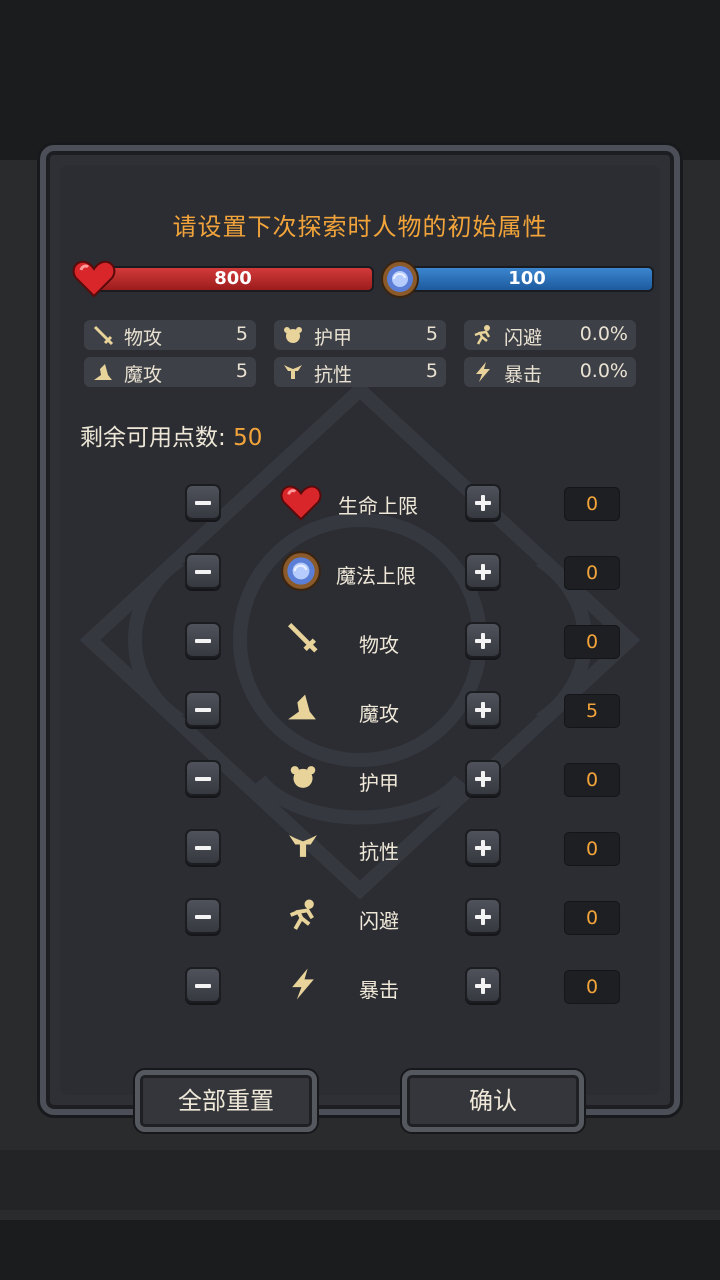  What do you see at coordinates (360, 1180) in the screenshot?
I see `background-floor` at bounding box center [360, 1180].